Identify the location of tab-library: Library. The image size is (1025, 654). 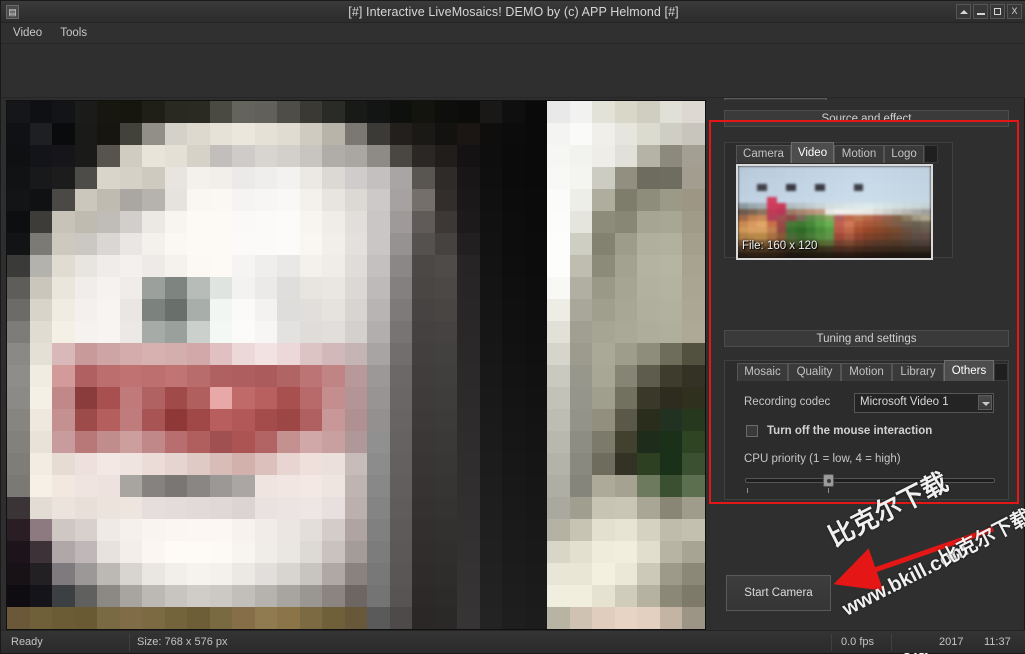
(918, 372).